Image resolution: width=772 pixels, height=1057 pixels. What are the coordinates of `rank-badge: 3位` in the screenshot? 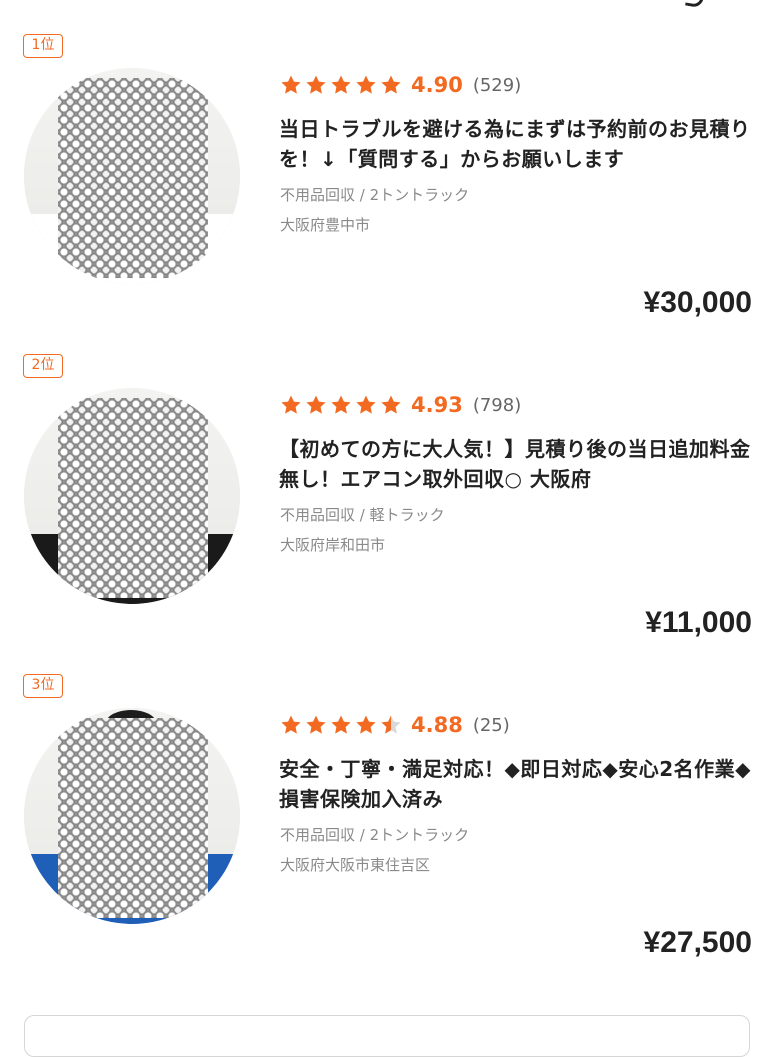 It's located at (43, 686).